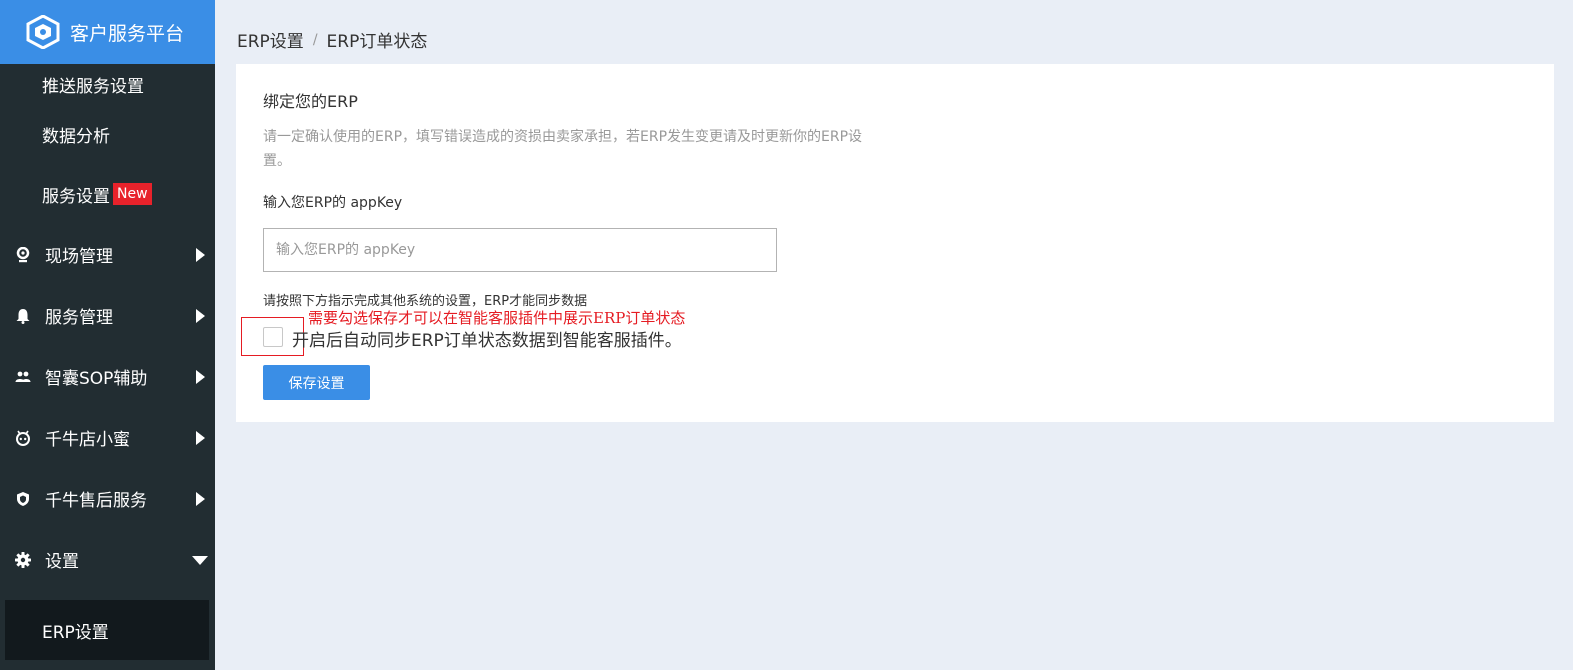  I want to click on breadcrumb: ERP设置 / ERP订单状态, so click(332, 40).